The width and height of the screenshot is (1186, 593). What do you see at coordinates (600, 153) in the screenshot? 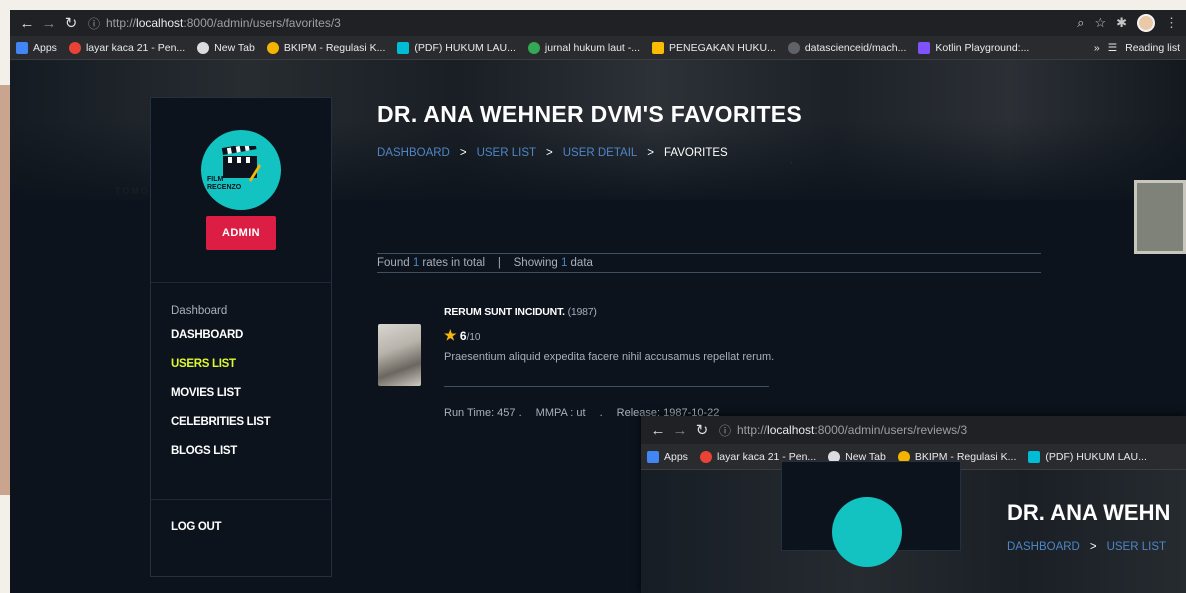
I see `breadcrumb-user-detail: USER DETAIL` at bounding box center [600, 153].